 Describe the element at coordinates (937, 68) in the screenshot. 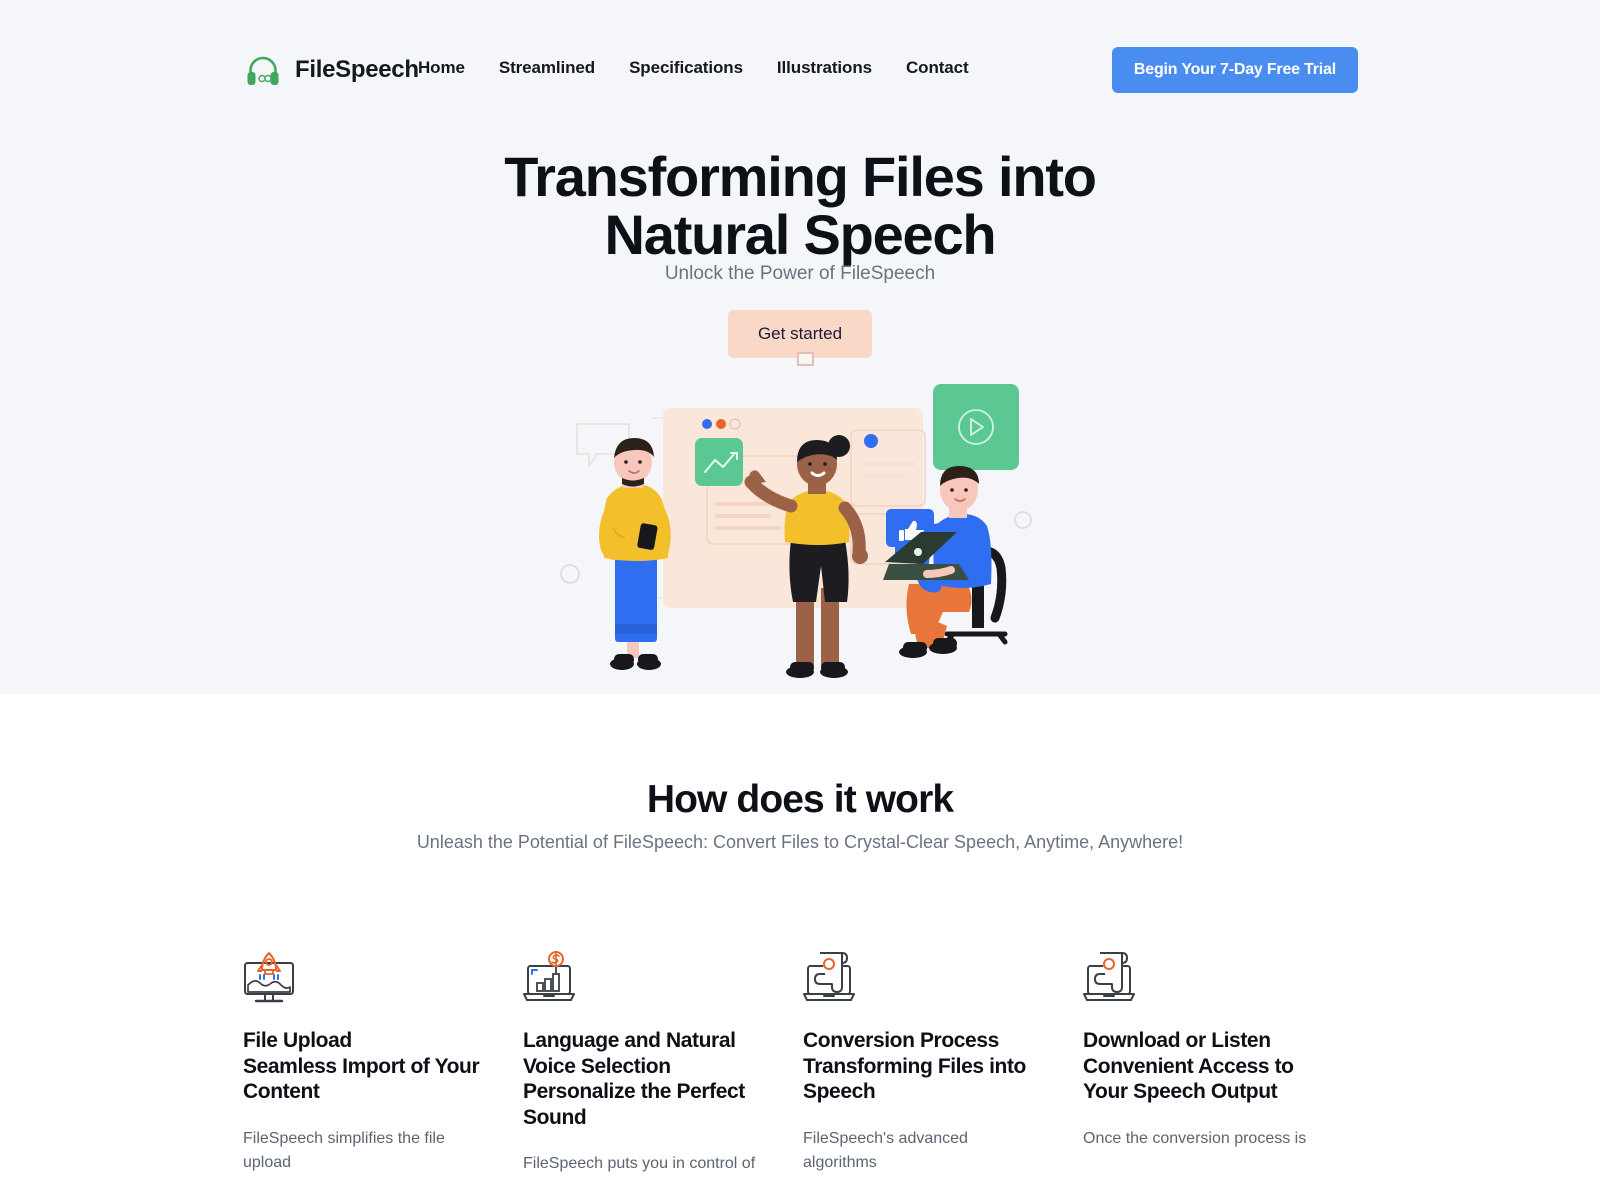

I see `nav-link-contact: Contact` at that location.